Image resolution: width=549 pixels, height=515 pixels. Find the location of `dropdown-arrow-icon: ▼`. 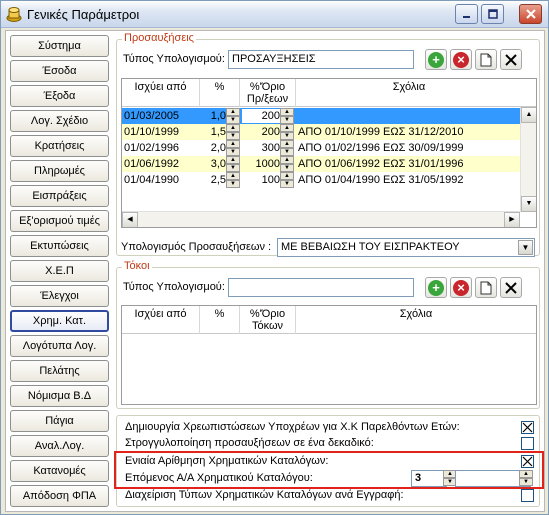

dropdown-arrow-icon: ▼ is located at coordinates (525, 247).